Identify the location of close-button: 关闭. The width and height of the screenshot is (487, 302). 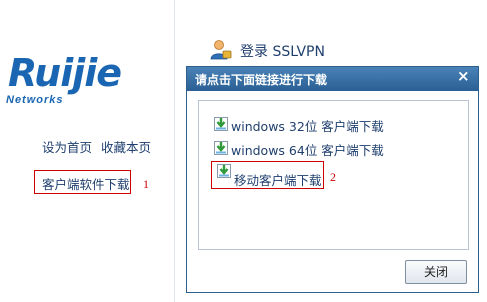
(436, 272).